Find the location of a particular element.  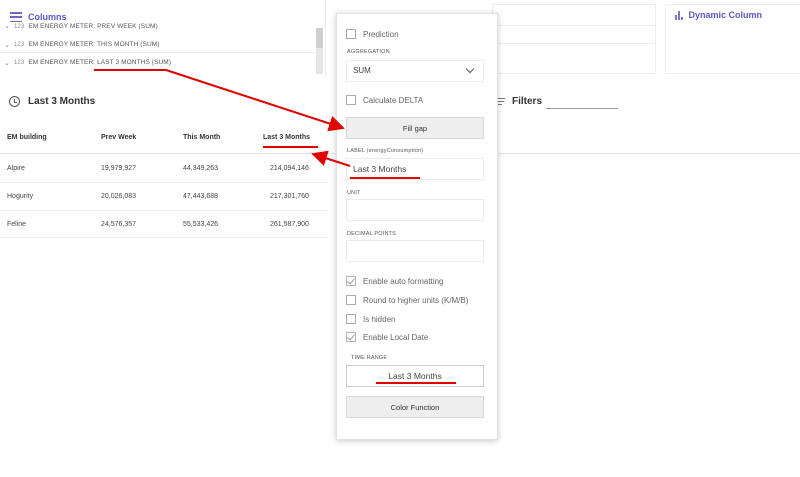

annotation-arrows is located at coordinates (258, 118).